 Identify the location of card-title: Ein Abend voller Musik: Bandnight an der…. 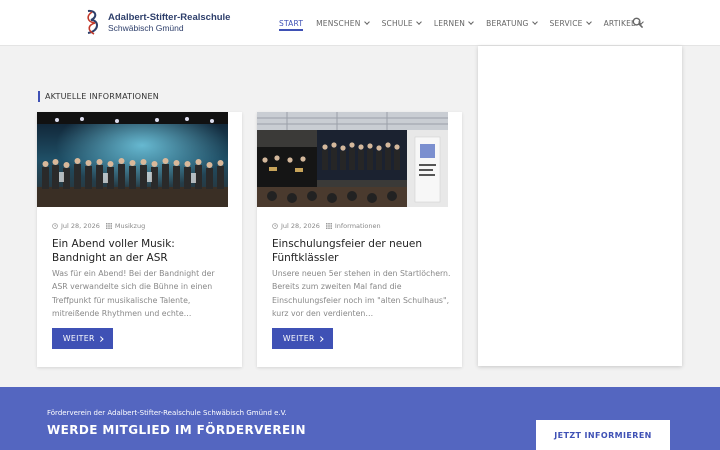
(142, 251).